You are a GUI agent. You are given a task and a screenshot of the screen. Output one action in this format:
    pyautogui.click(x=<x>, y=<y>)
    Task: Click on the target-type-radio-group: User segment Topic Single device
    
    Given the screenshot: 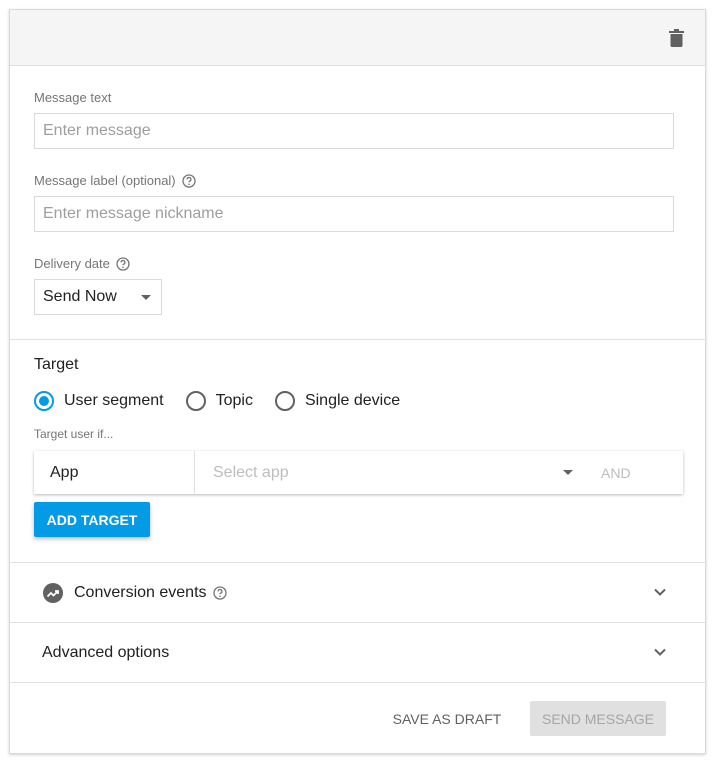 What is the action you would take?
    pyautogui.click(x=217, y=401)
    